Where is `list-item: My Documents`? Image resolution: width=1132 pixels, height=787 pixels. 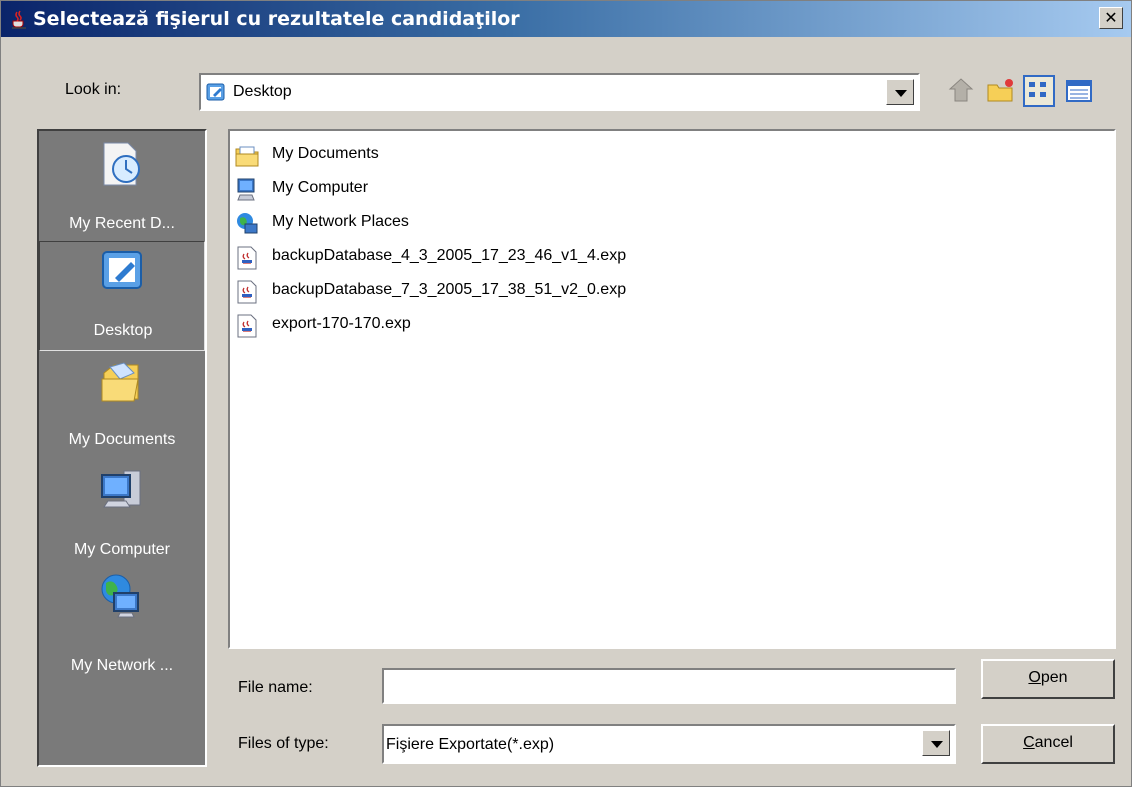
list-item: My Documents is located at coordinates (384, 155).